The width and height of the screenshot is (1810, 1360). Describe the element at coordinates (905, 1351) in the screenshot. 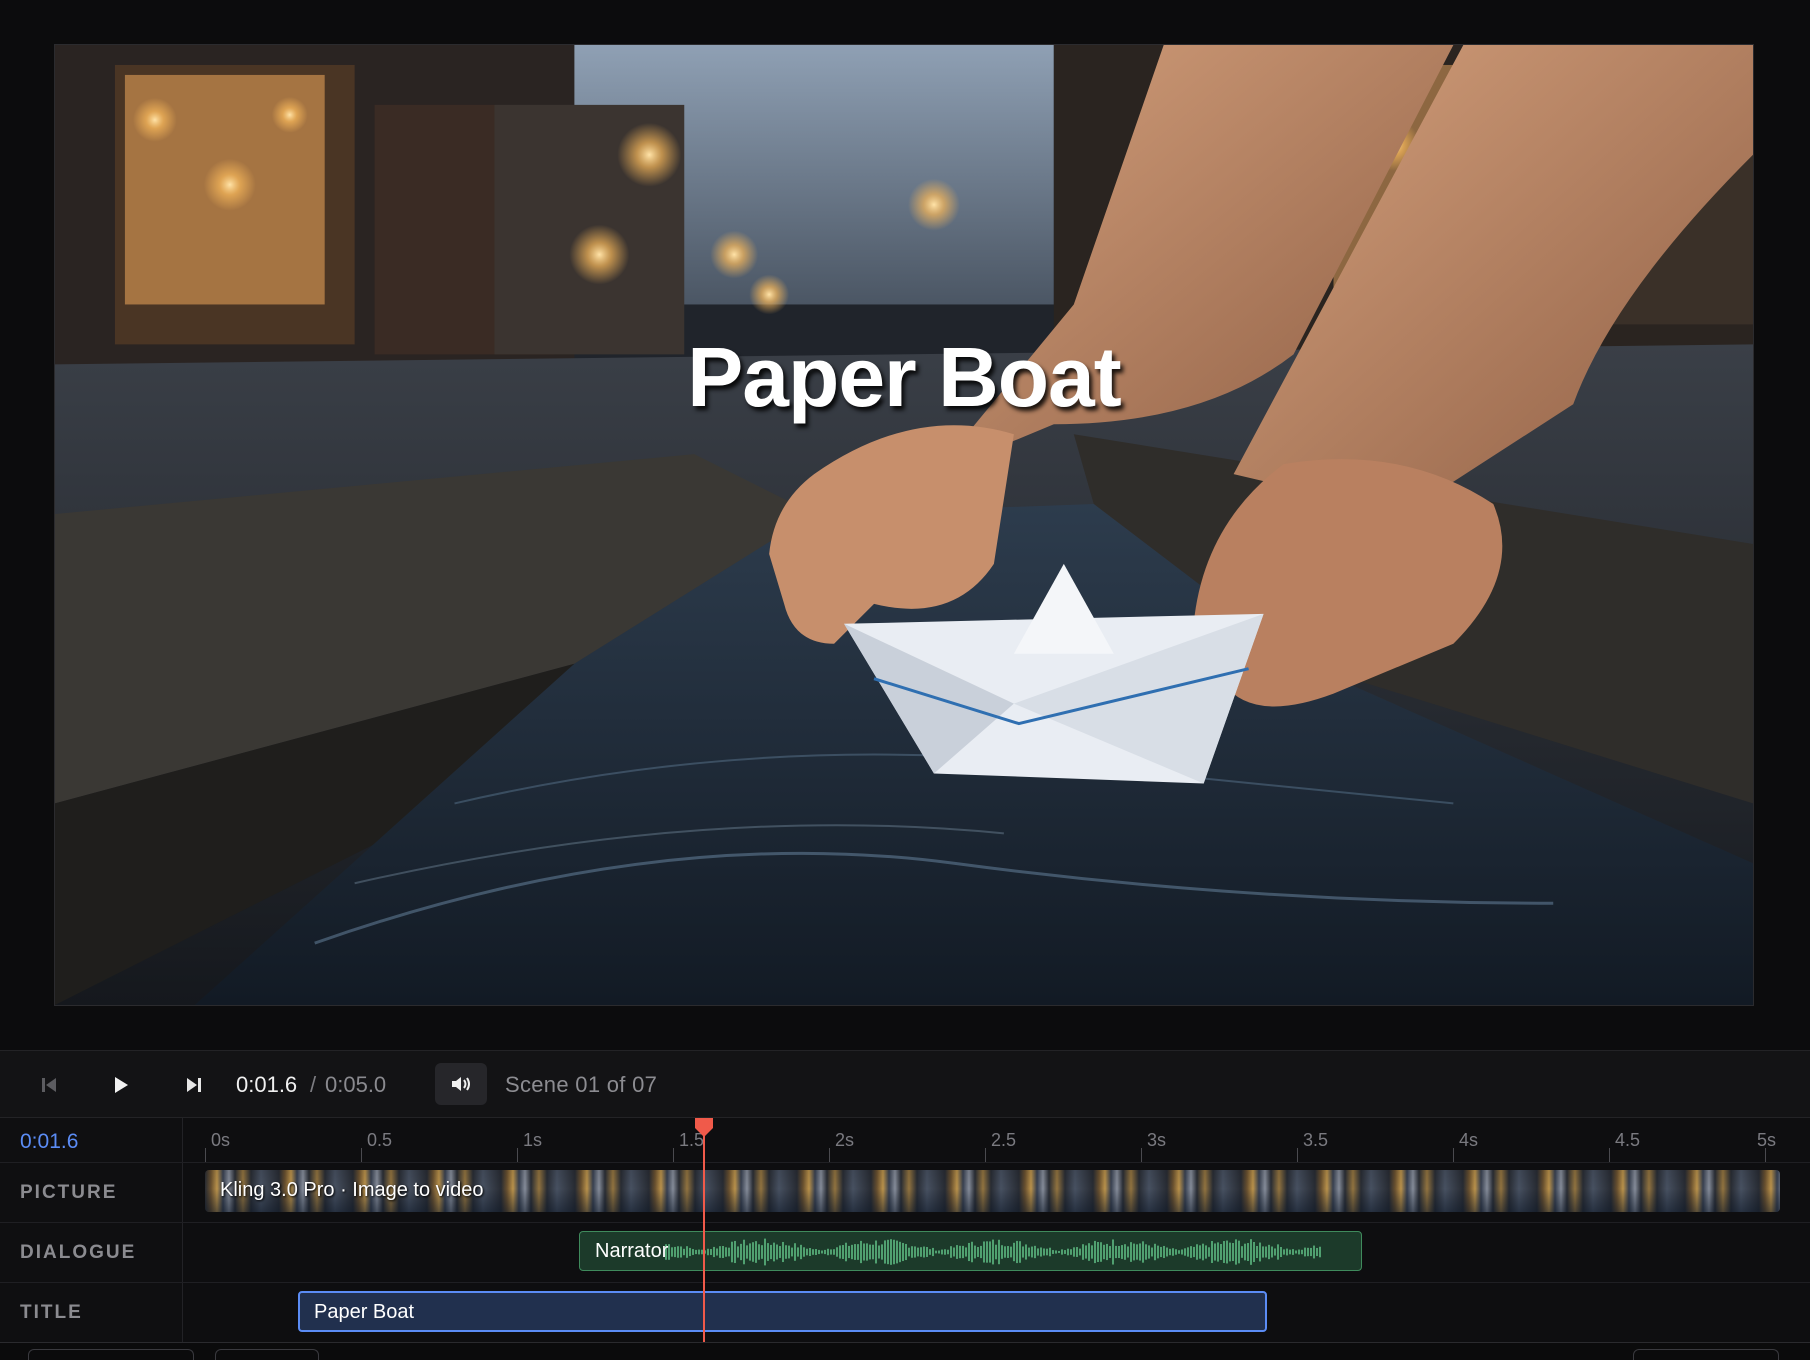

I see `bottom-toolbar` at that location.